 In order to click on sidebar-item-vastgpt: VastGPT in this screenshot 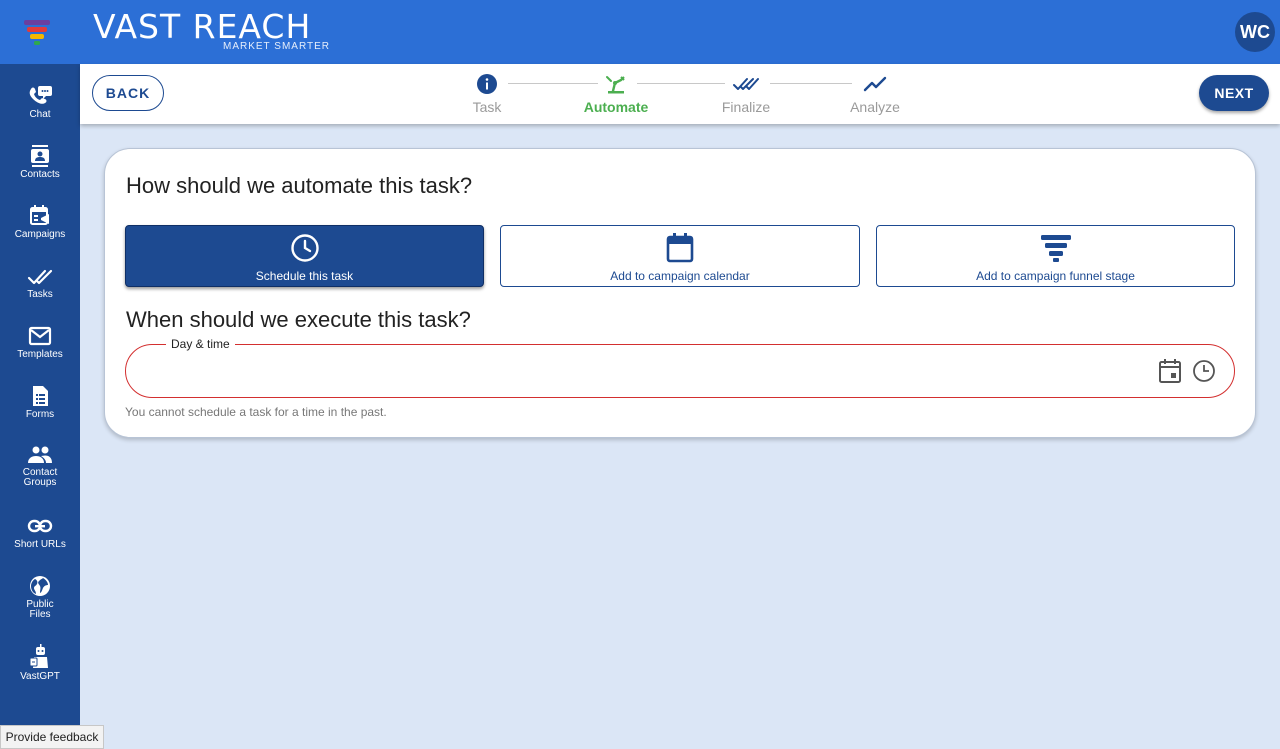, I will do `click(40, 663)`.